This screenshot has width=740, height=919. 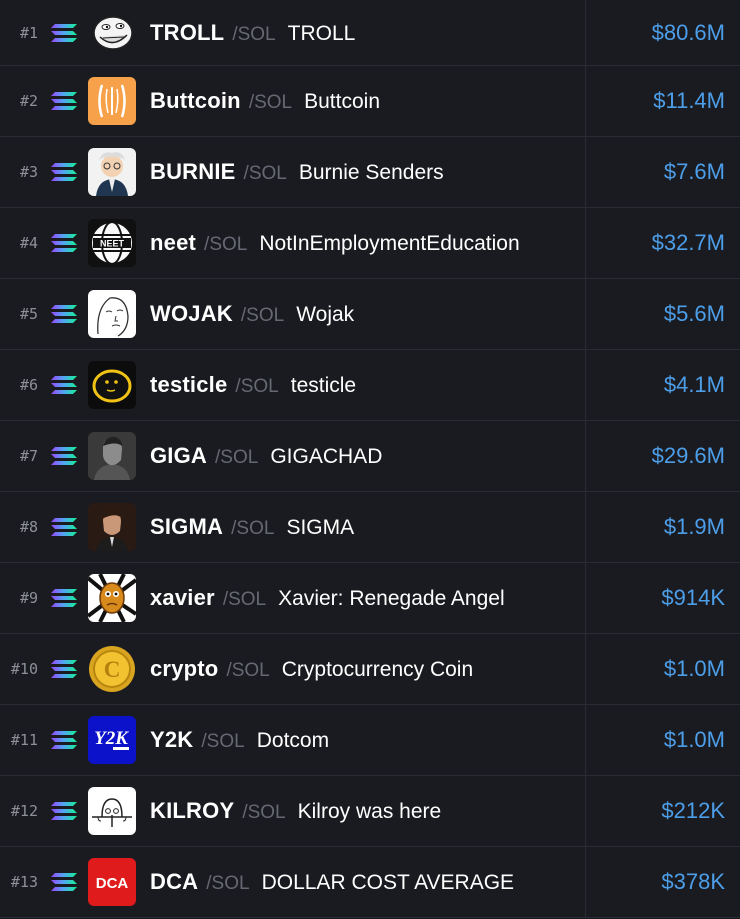 I want to click on rank-number: #6, so click(x=28, y=385).